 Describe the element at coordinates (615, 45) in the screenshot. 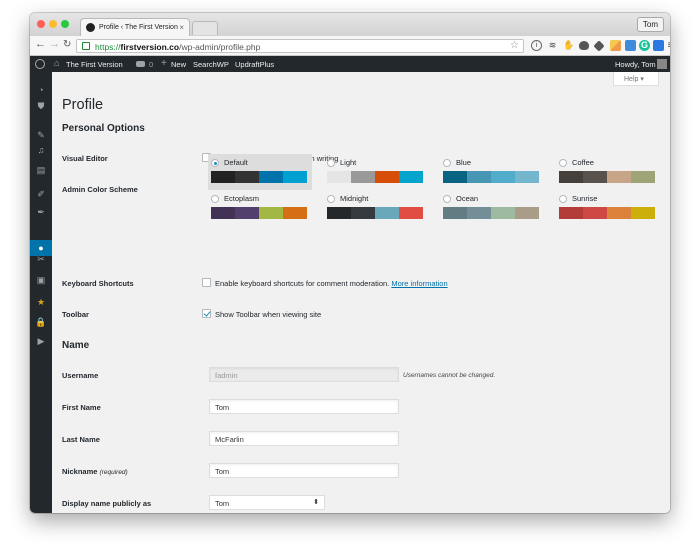

I see `note-extension-icon` at that location.